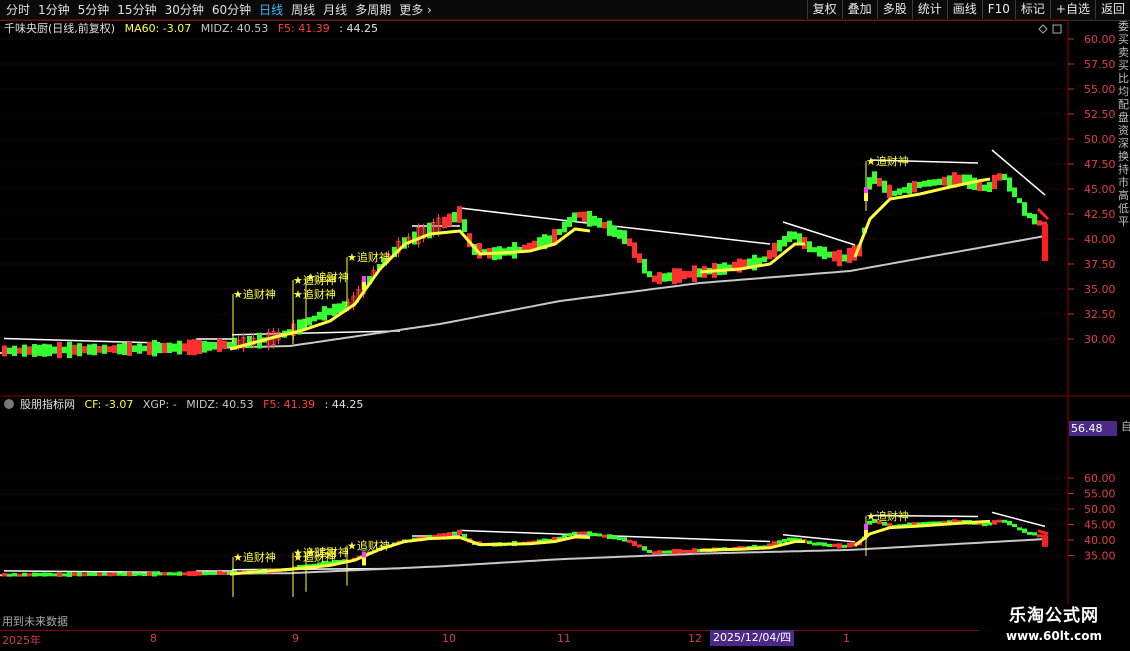  What do you see at coordinates (449, 638) in the screenshot?
I see `time-axis-label: 10` at bounding box center [449, 638].